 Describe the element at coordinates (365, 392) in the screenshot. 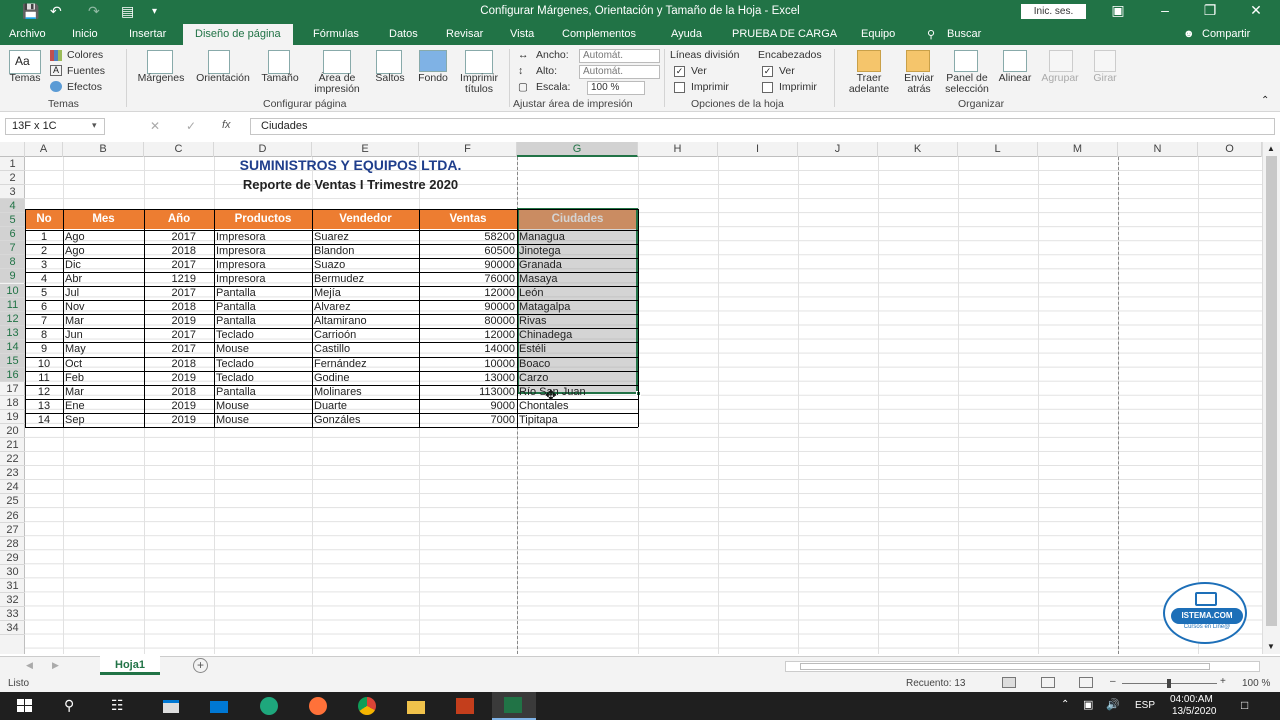

I see `cell-vendedor: Molinares` at that location.